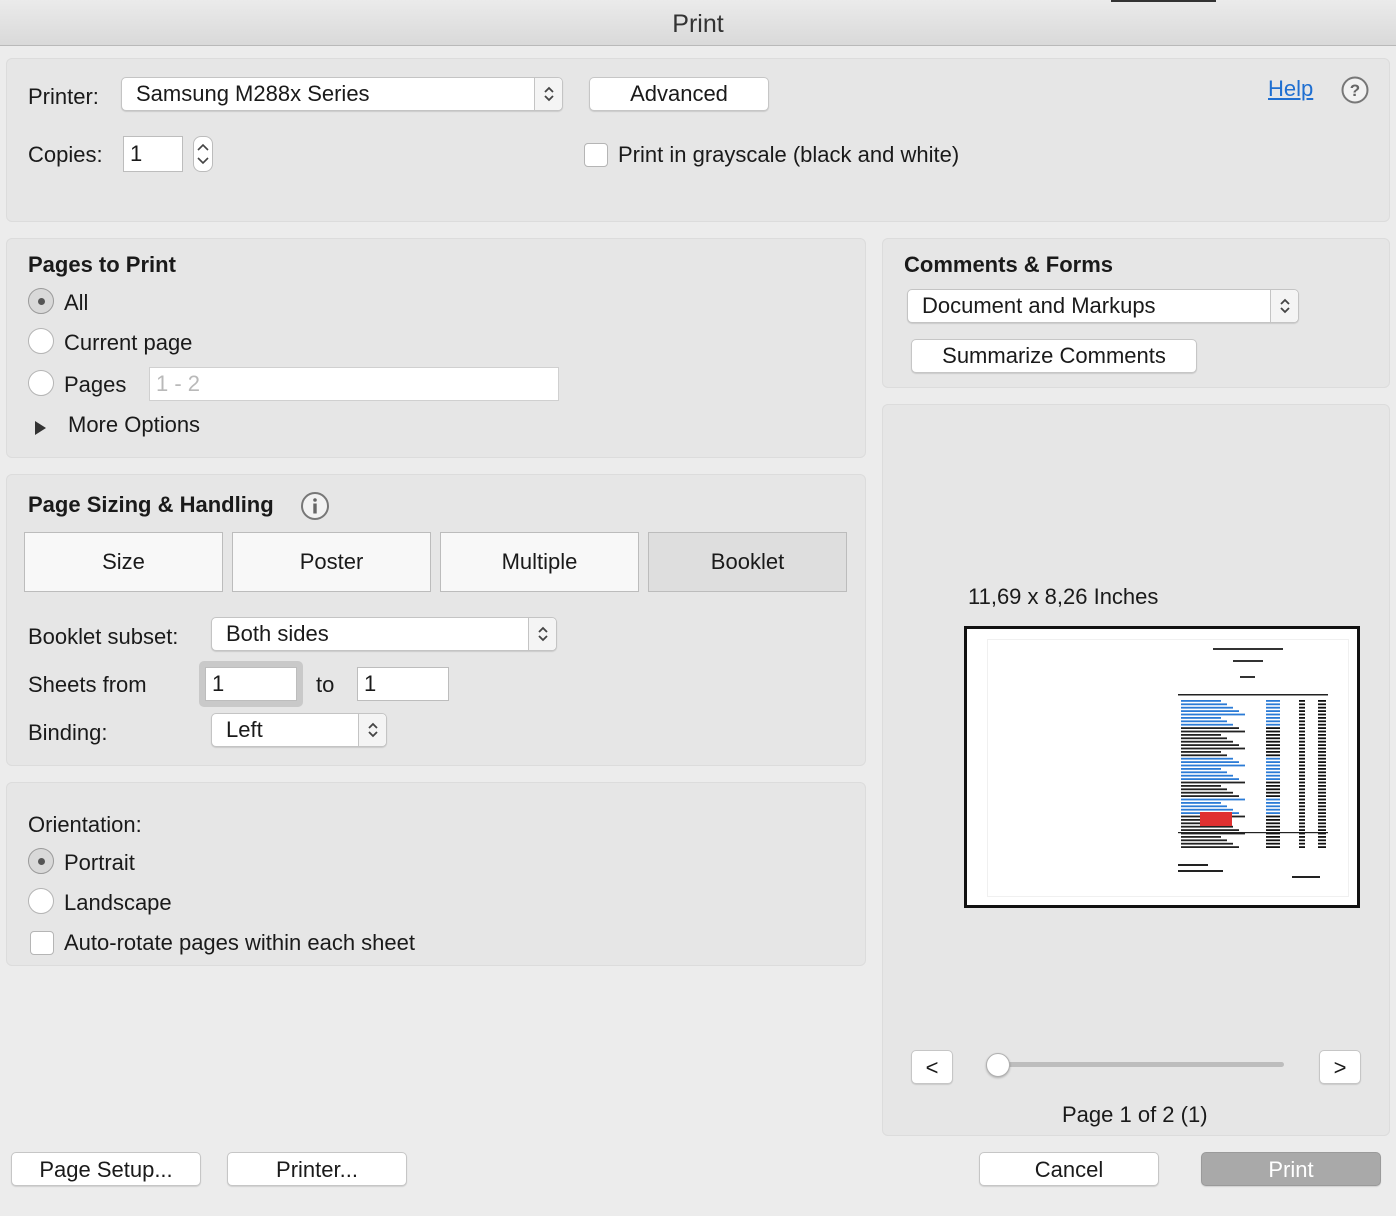  Describe the element at coordinates (1069, 1169) in the screenshot. I see `cancel-button: Cancel` at that location.